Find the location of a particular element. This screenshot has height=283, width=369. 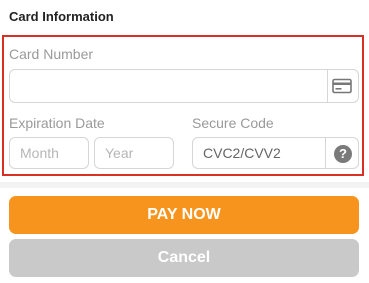

secure-code-input: CVC2/CVV2 ? is located at coordinates (275, 153).